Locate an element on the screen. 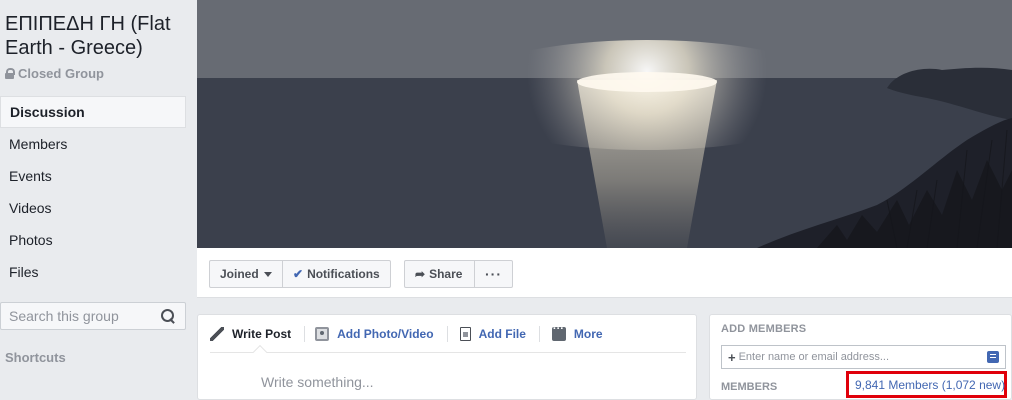  share-arrow-icon: ➦ is located at coordinates (420, 274).